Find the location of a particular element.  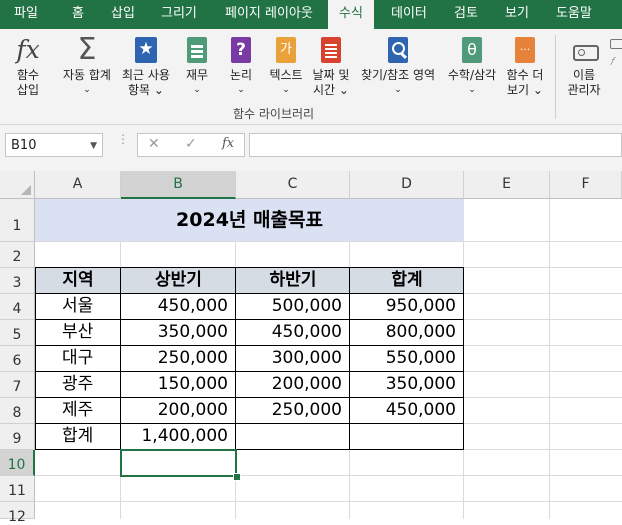

header-region: 지역 is located at coordinates (78, 280).